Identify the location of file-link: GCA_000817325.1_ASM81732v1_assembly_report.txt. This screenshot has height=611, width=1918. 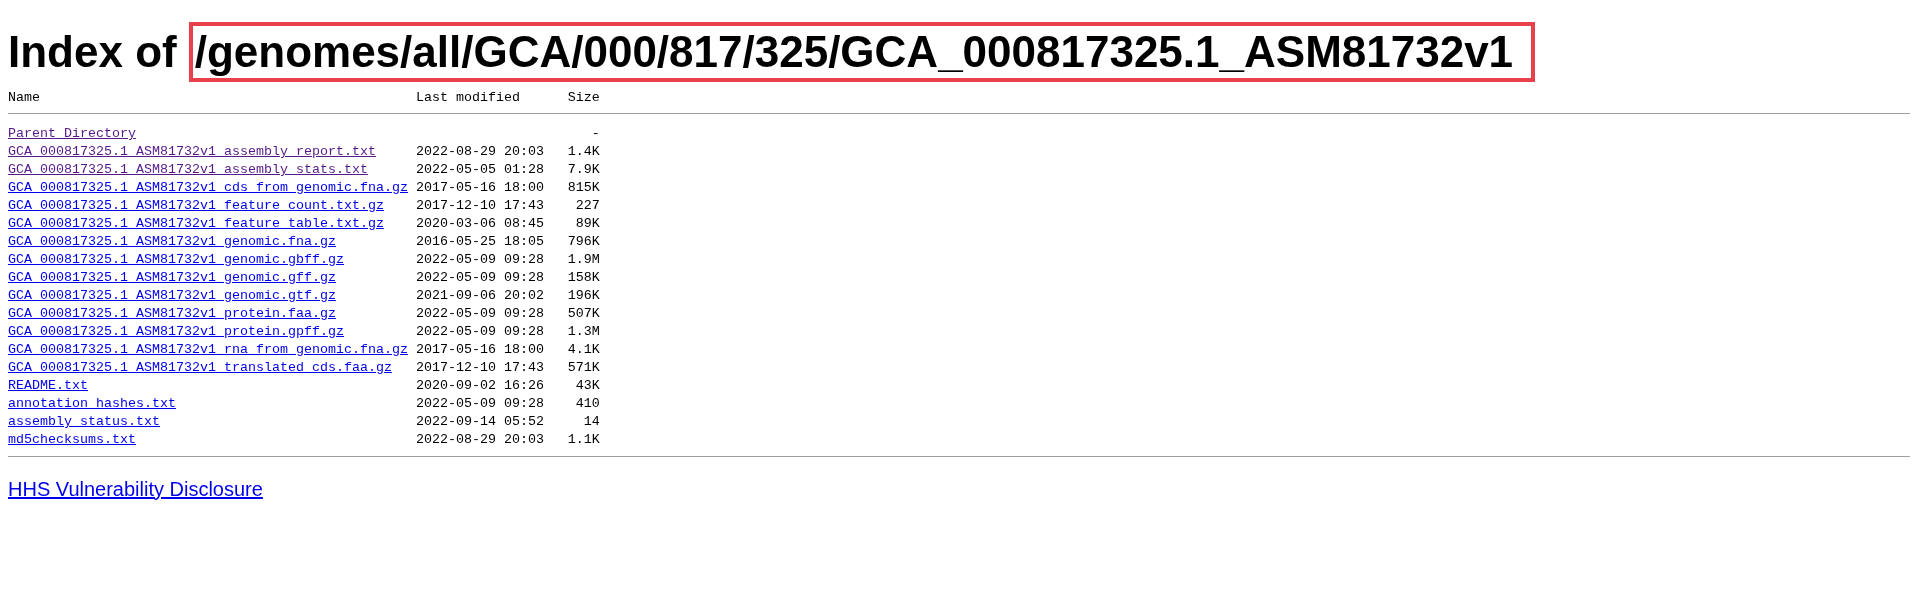
(192, 152).